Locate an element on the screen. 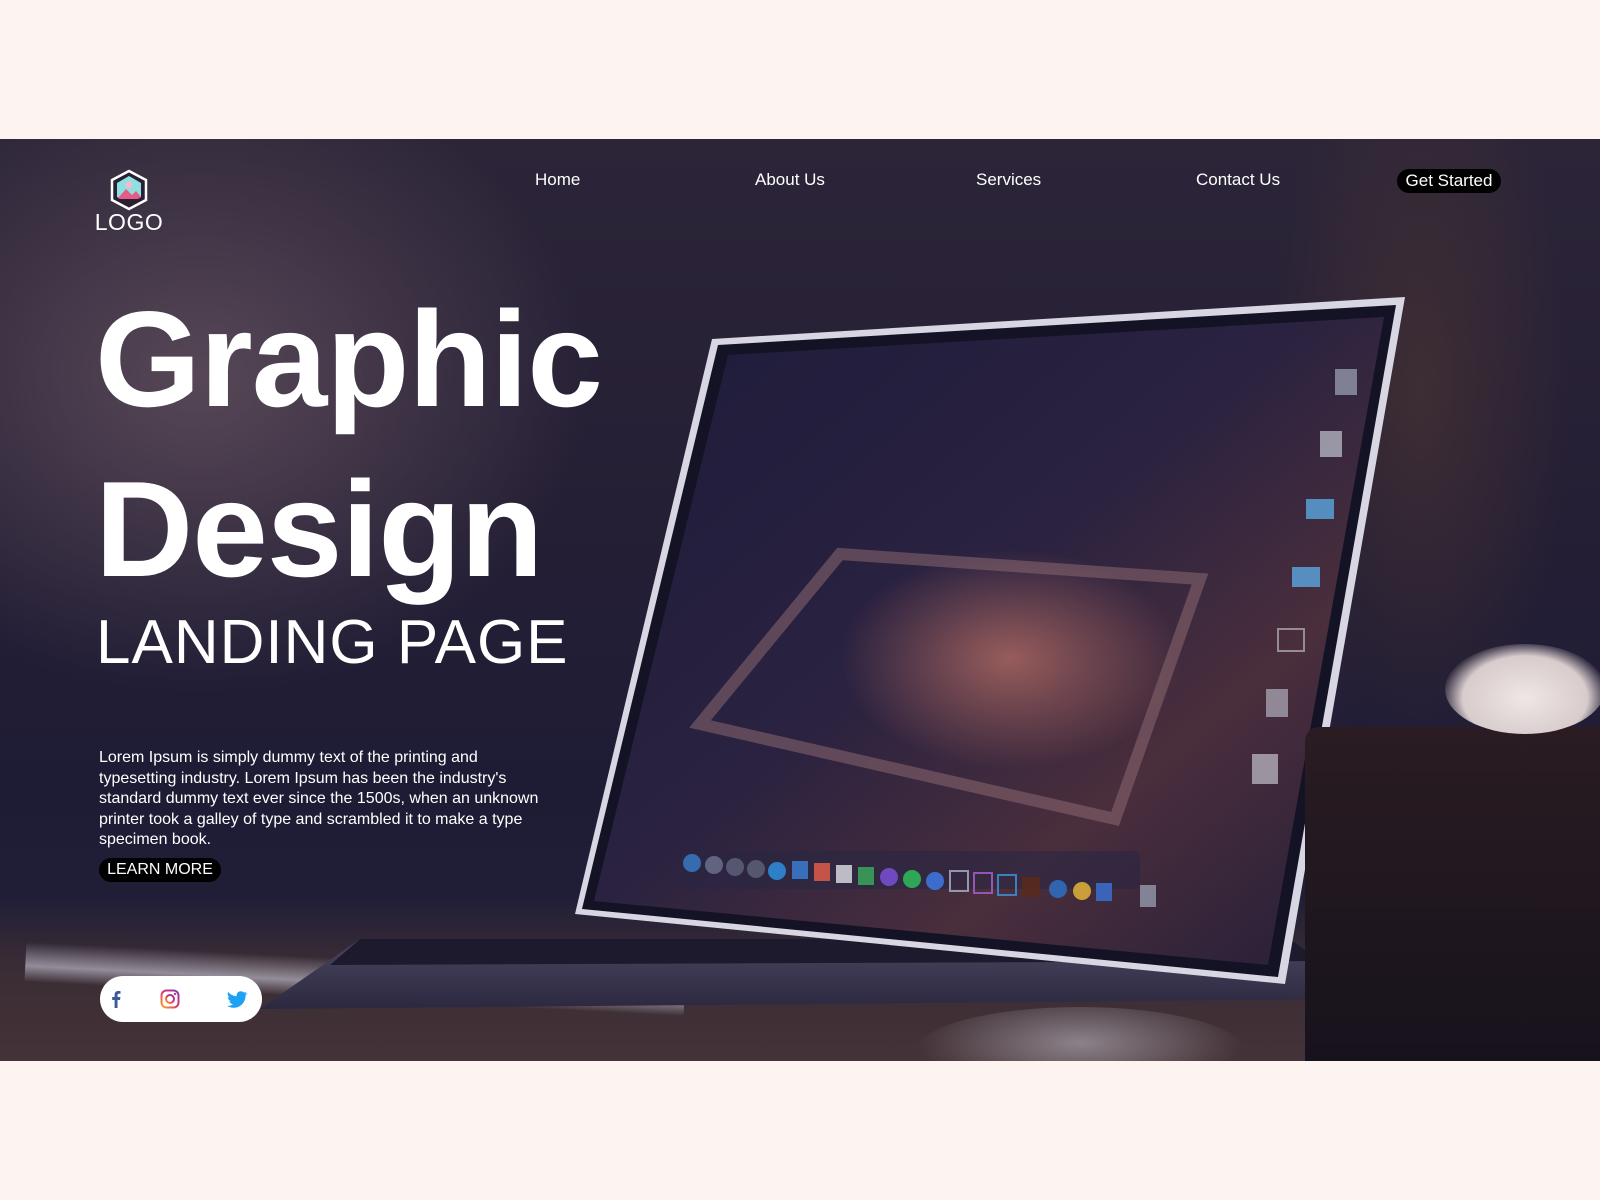  learn-more-button: LEARN MORE is located at coordinates (160, 870).